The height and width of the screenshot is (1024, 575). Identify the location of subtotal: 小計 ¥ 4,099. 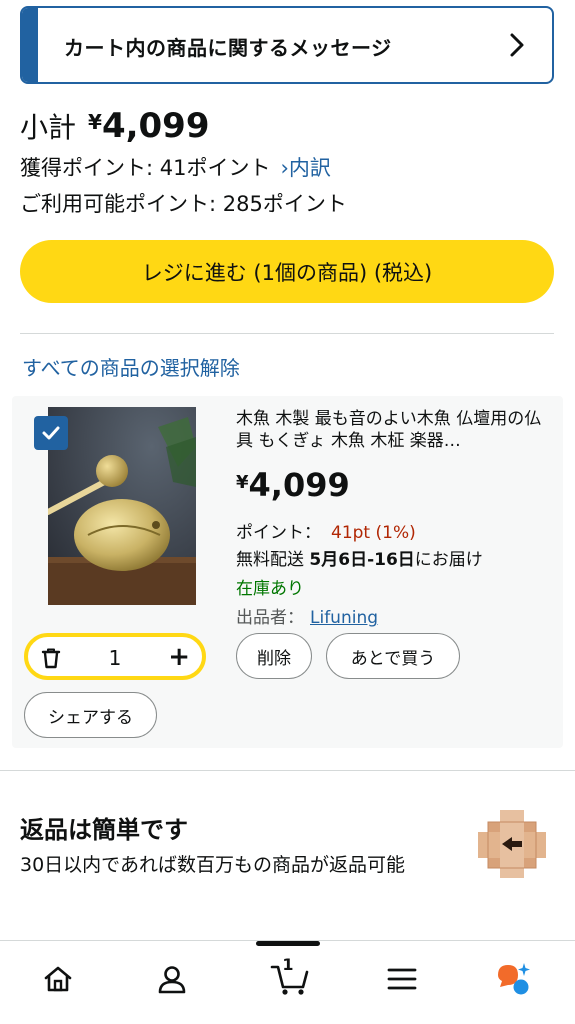
(114, 126).